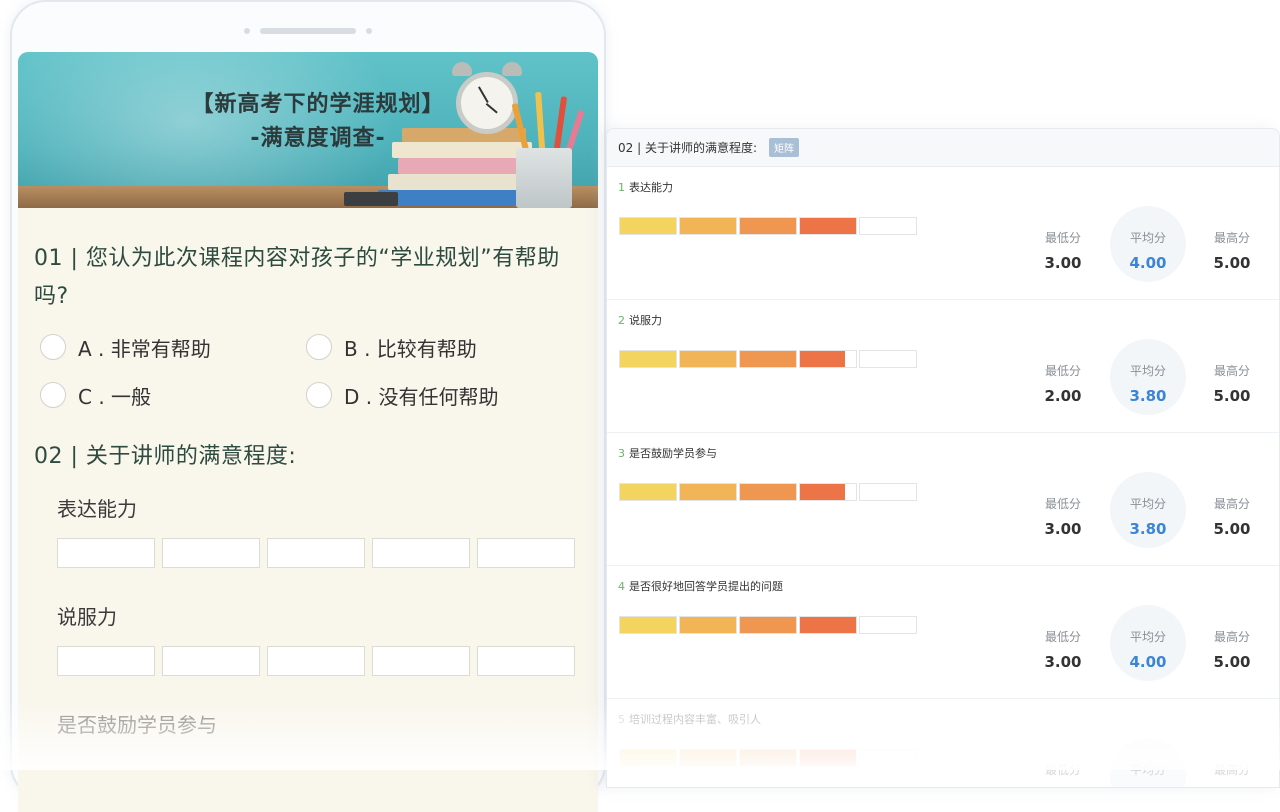  Describe the element at coordinates (483, 94) in the screenshot. I see `clock-hand` at that location.